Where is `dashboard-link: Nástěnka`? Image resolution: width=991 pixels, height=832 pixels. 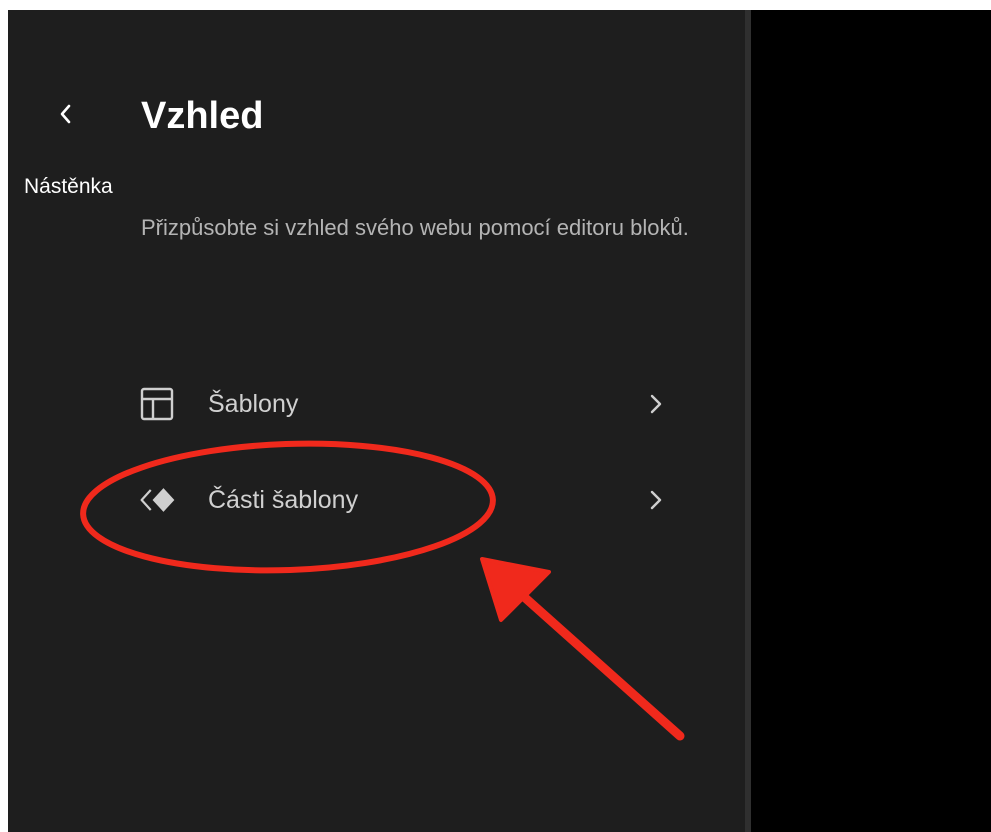 dashboard-link: Nástěnka is located at coordinates (68, 187).